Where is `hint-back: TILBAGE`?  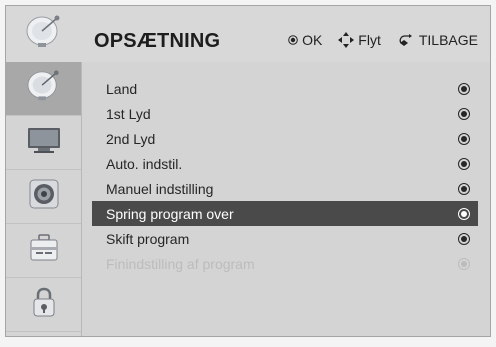
hint-back: TILBAGE is located at coordinates (437, 40).